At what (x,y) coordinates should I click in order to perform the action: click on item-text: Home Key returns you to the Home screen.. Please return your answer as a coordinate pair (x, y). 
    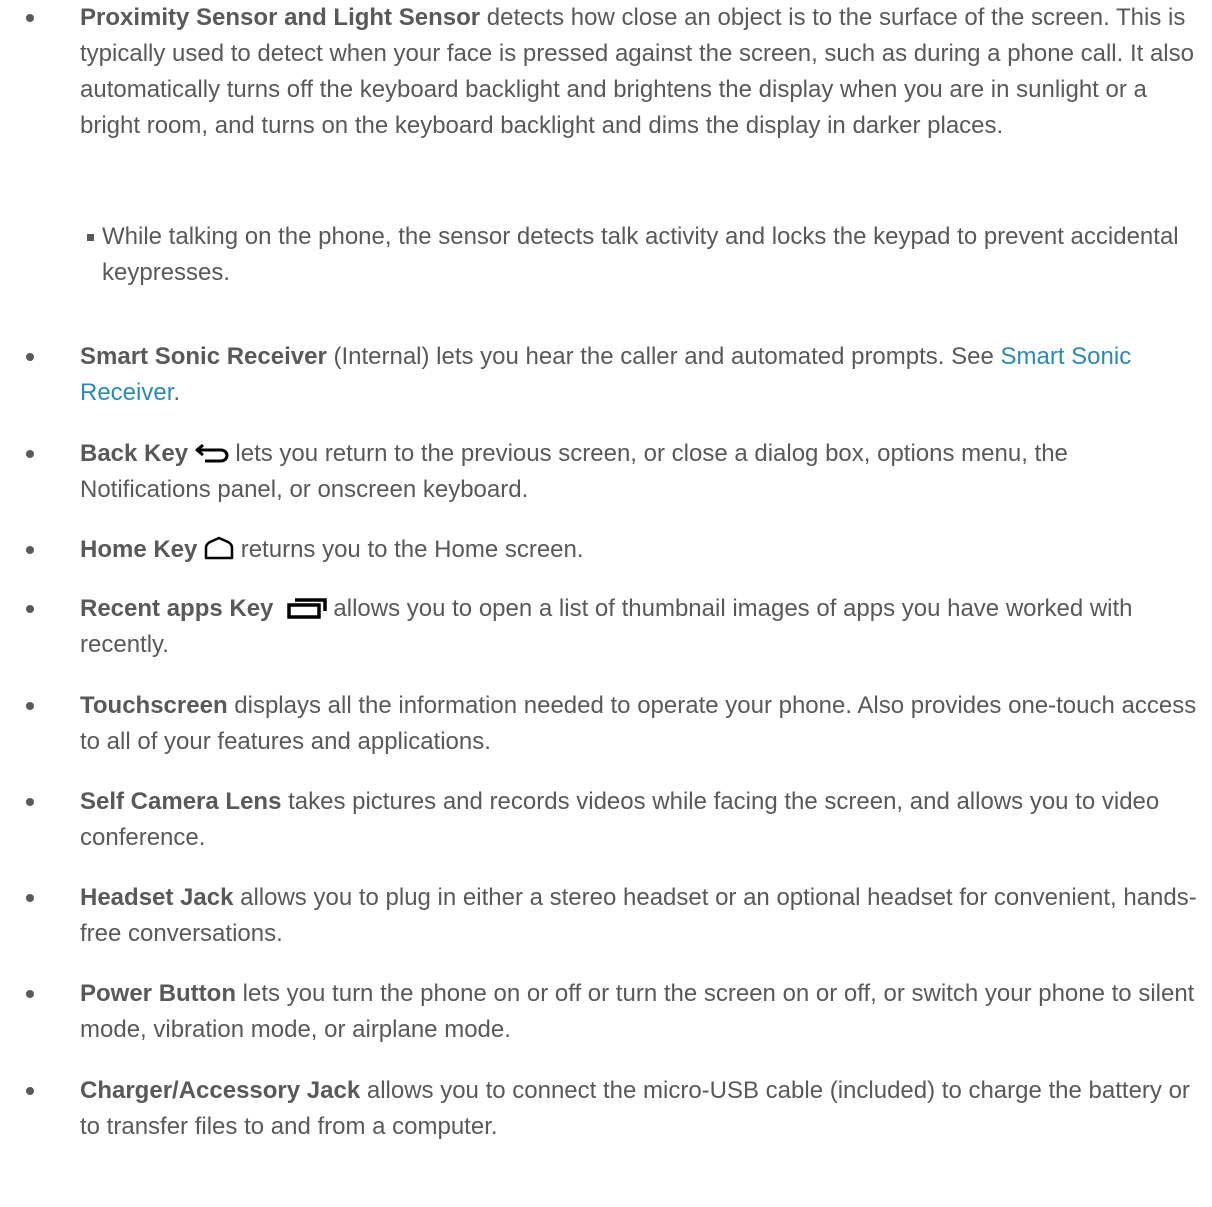
    Looking at the image, I should click on (641, 550).